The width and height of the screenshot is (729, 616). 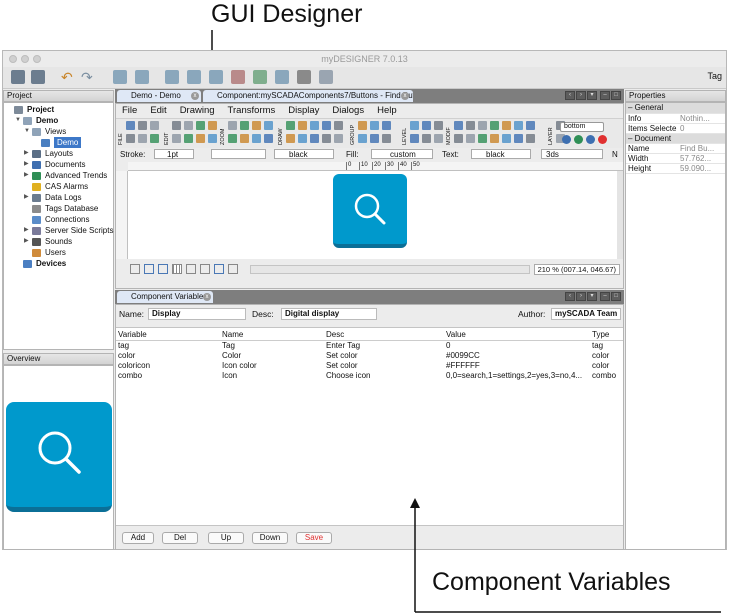 What do you see at coordinates (304, 77) in the screenshot?
I see `print-icon` at bounding box center [304, 77].